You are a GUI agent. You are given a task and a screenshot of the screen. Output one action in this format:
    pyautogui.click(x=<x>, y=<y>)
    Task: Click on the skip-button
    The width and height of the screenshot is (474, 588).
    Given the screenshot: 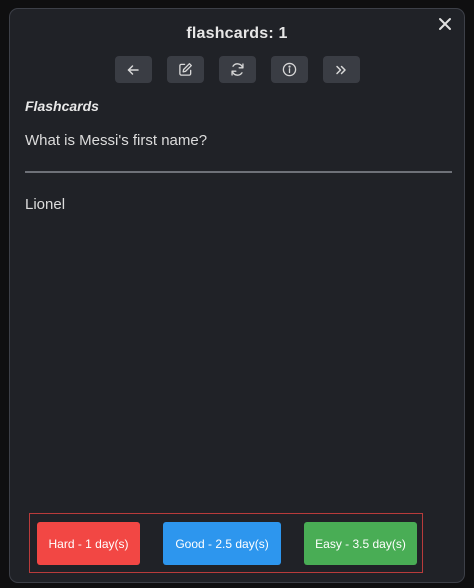 What is the action you would take?
    pyautogui.click(x=341, y=69)
    